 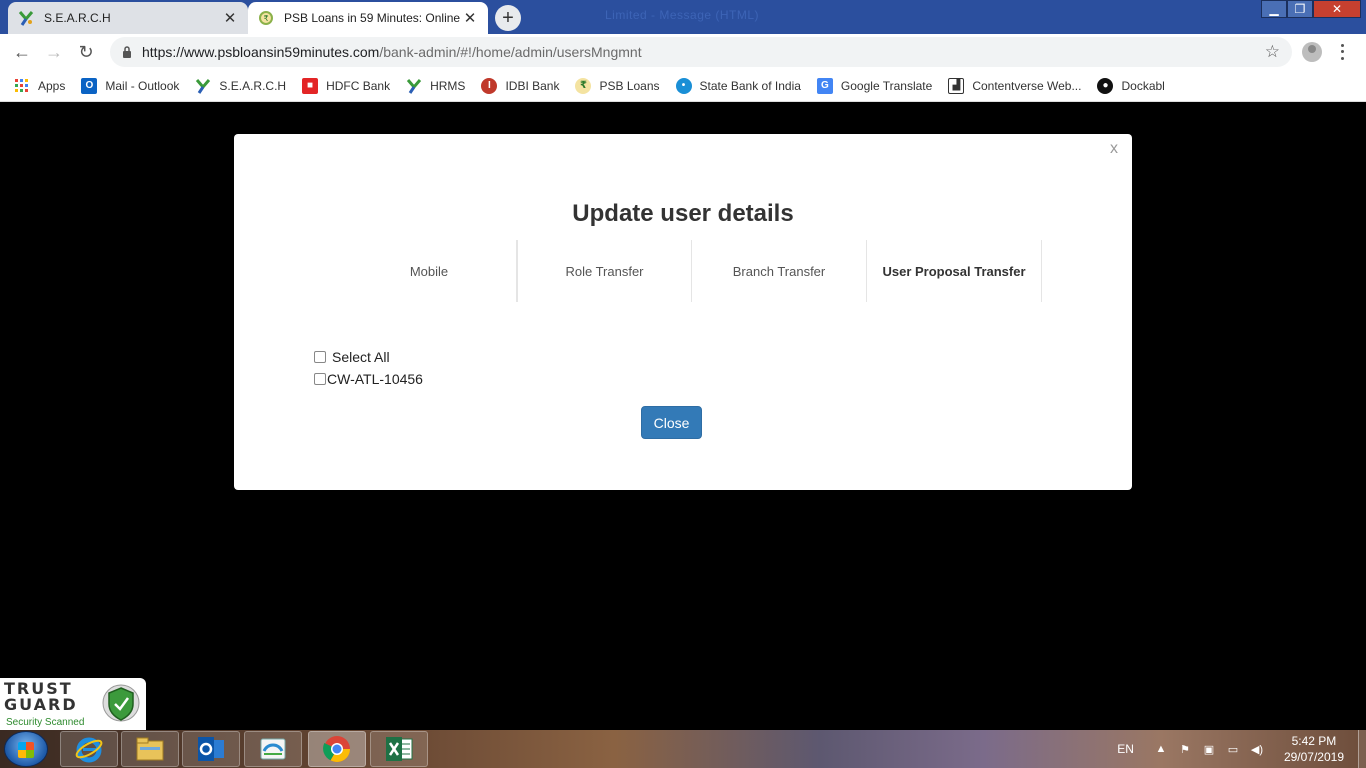 What do you see at coordinates (375, 379) in the screenshot?
I see `proposal-id: CW-ATL-10456` at bounding box center [375, 379].